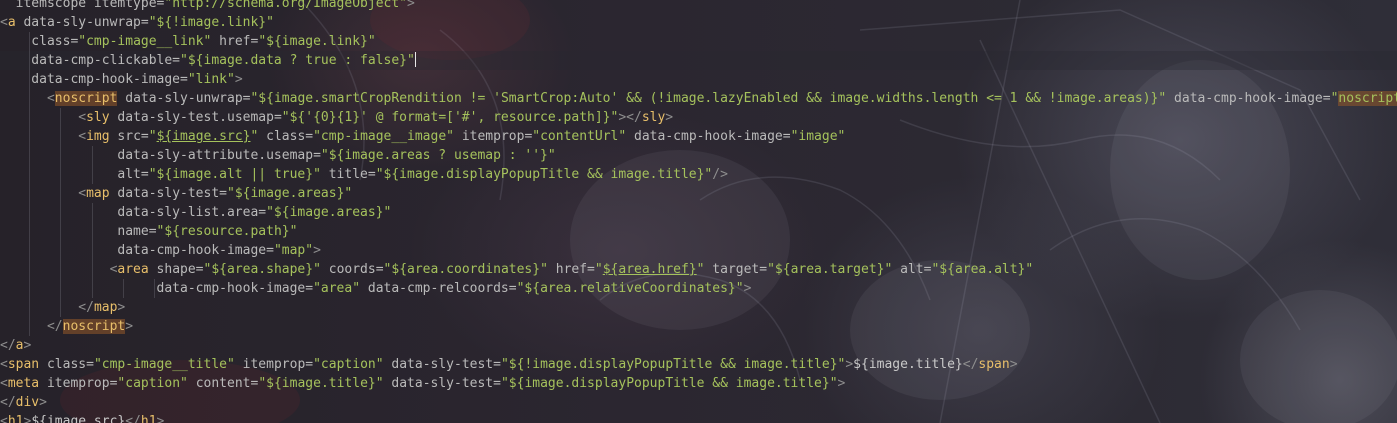 This screenshot has width=1397, height=423. I want to click on code-line: </a>, so click(698, 345).